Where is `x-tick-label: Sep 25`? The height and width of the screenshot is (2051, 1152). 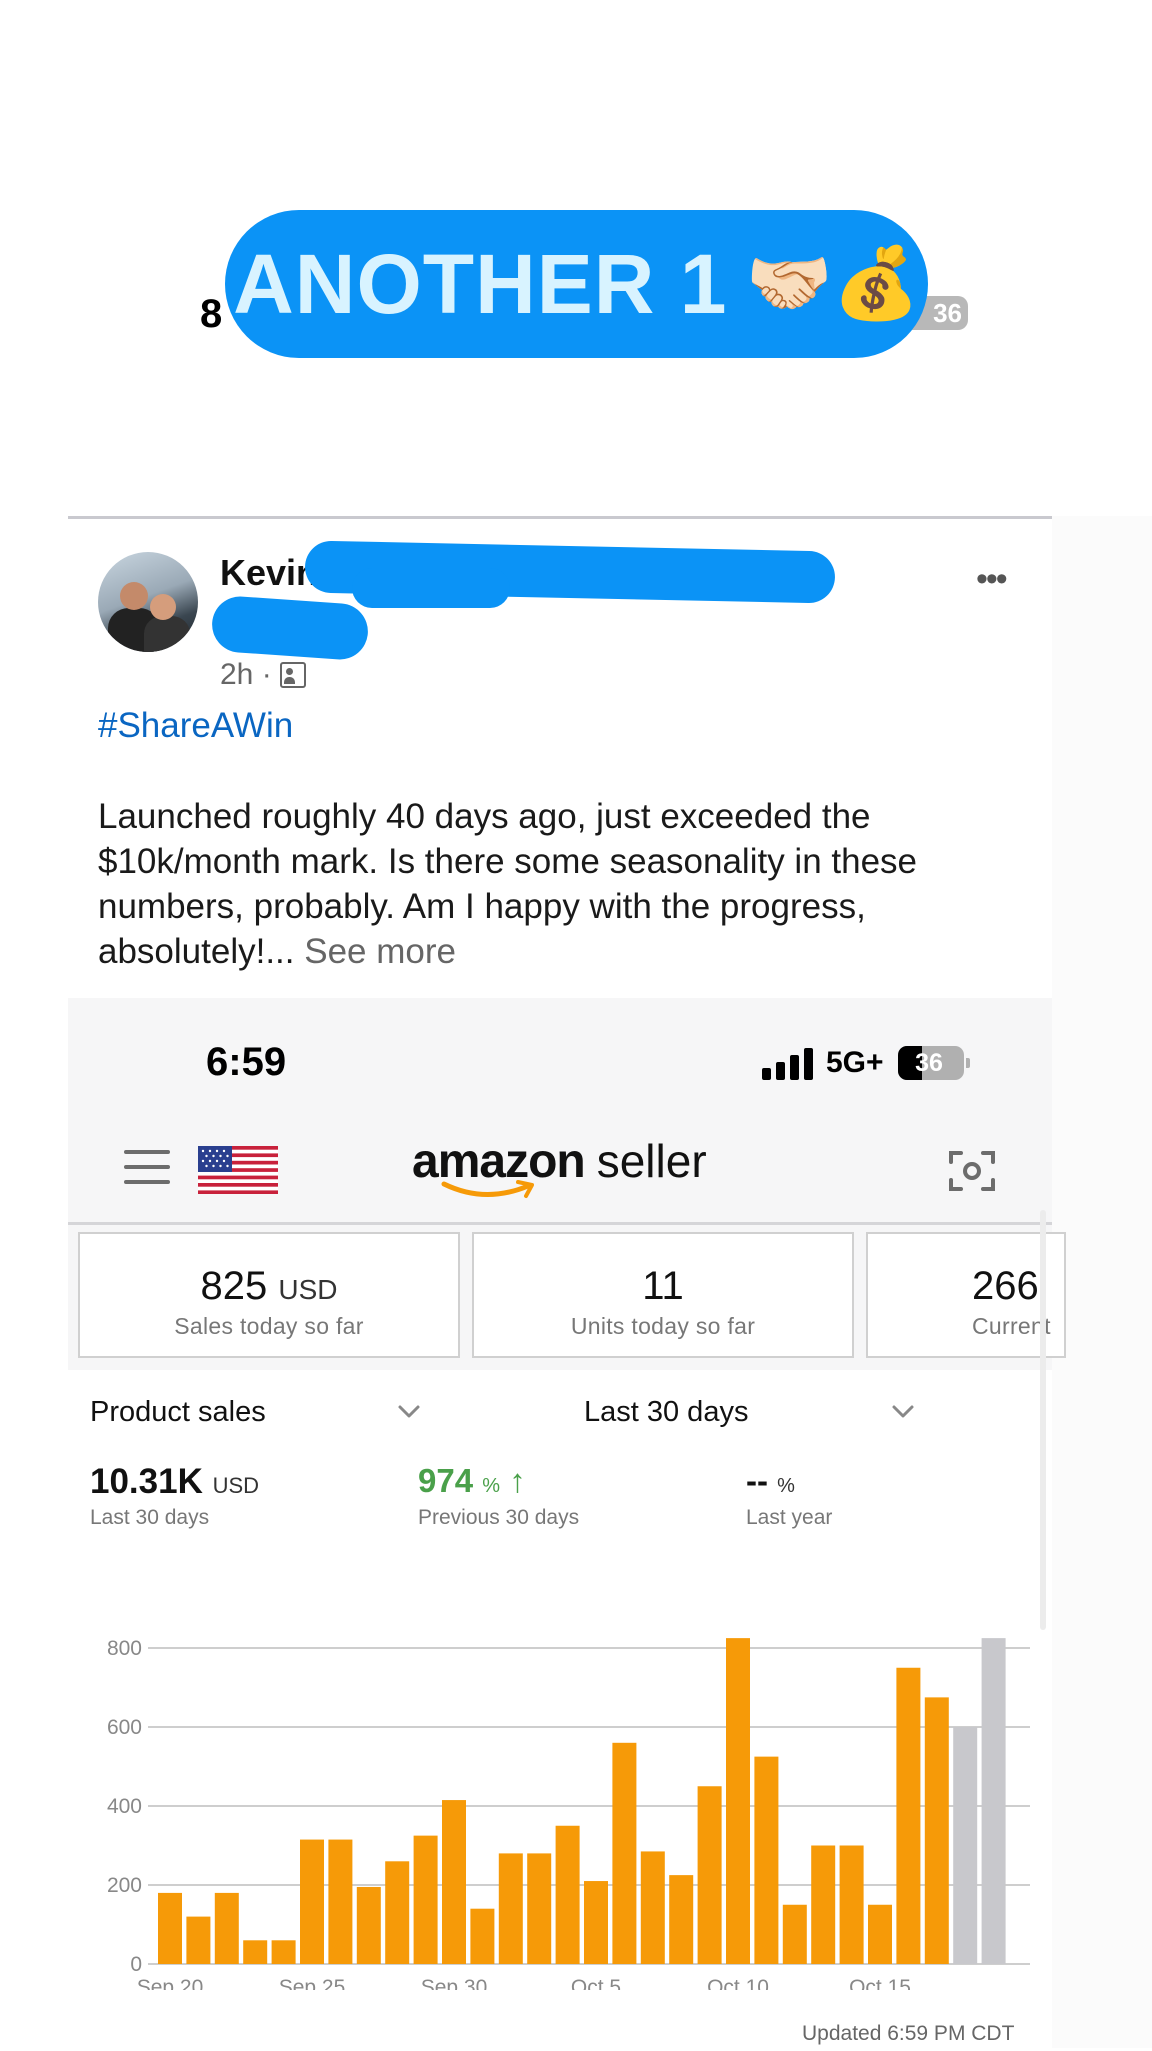
x-tick-label: Sep 25 is located at coordinates (312, 1983).